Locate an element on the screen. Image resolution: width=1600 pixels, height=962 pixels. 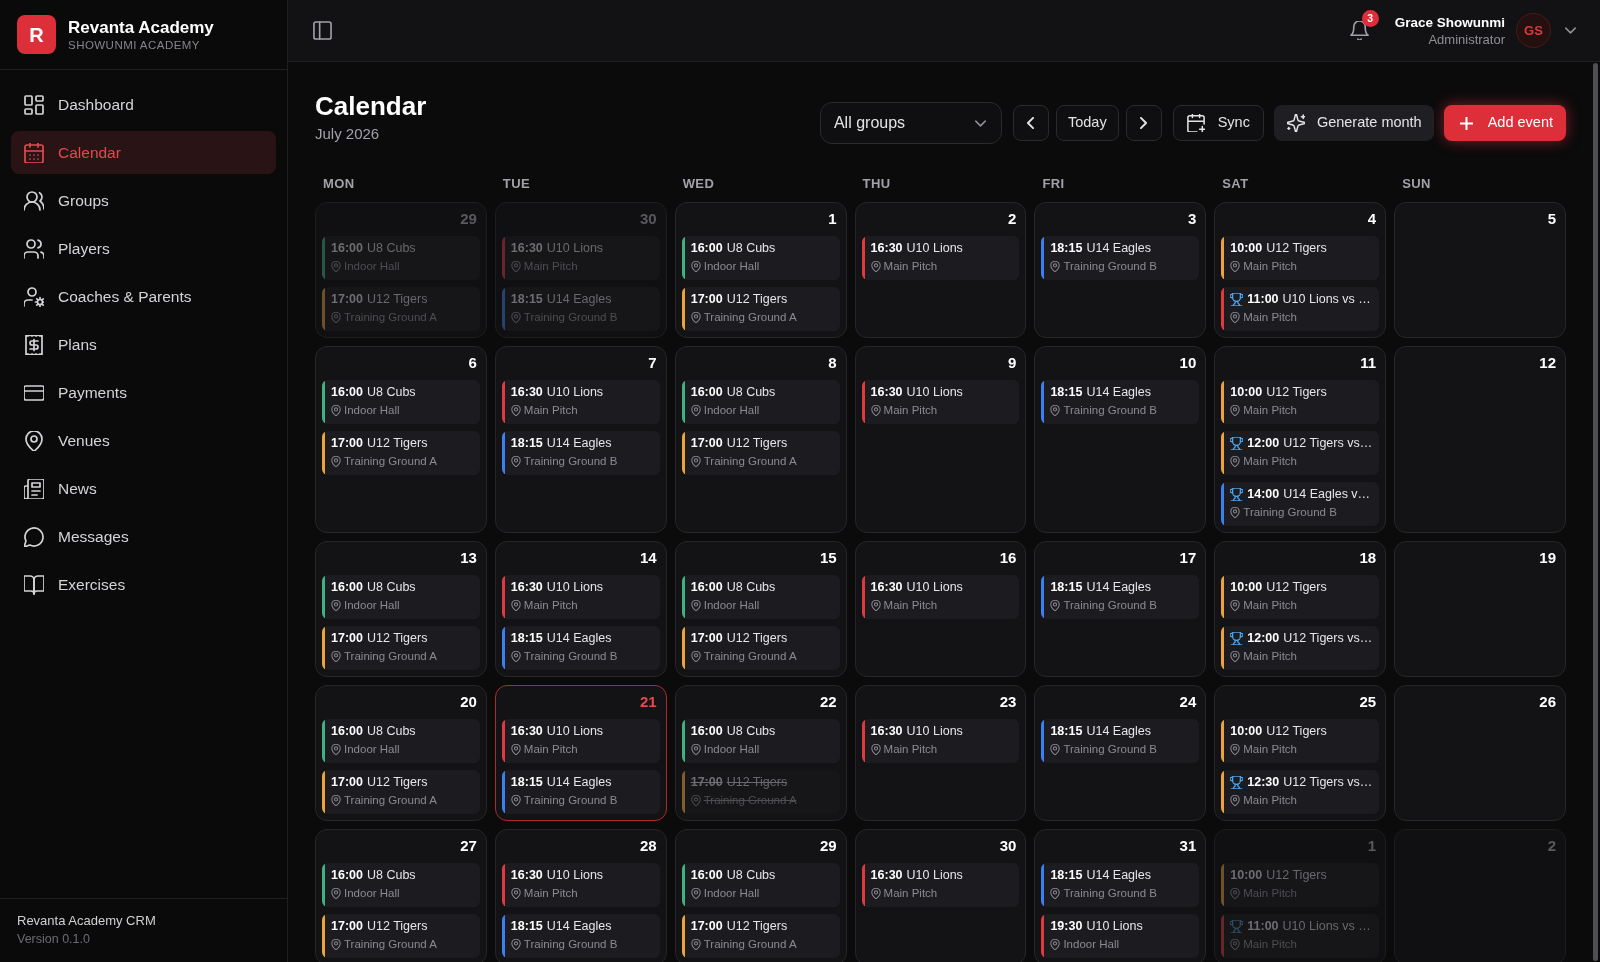
sync-button: Sync is located at coordinates (1218, 123).